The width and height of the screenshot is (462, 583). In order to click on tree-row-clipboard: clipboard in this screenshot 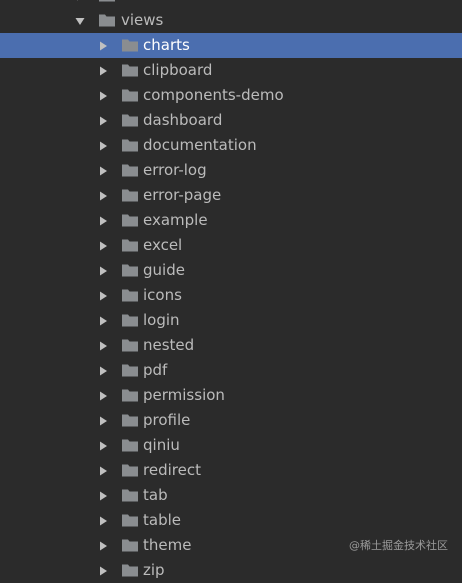, I will do `click(231, 70)`.